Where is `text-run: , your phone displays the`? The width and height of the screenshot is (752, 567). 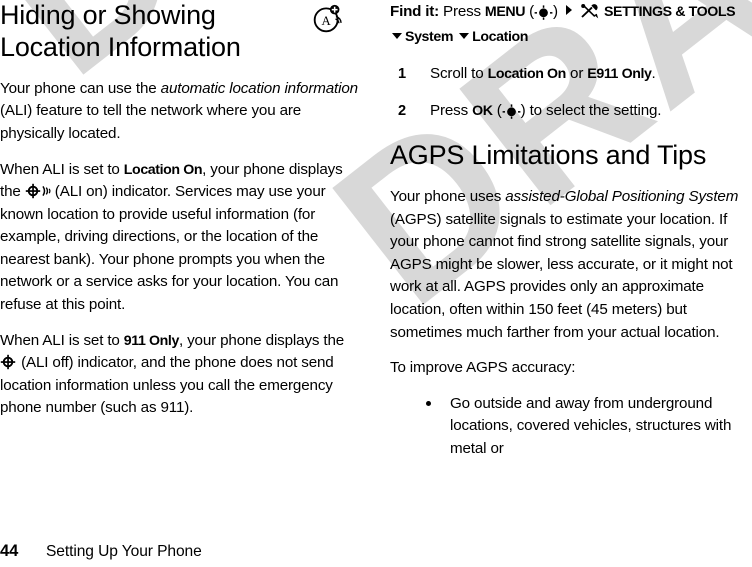 text-run: , your phone displays the is located at coordinates (261, 340).